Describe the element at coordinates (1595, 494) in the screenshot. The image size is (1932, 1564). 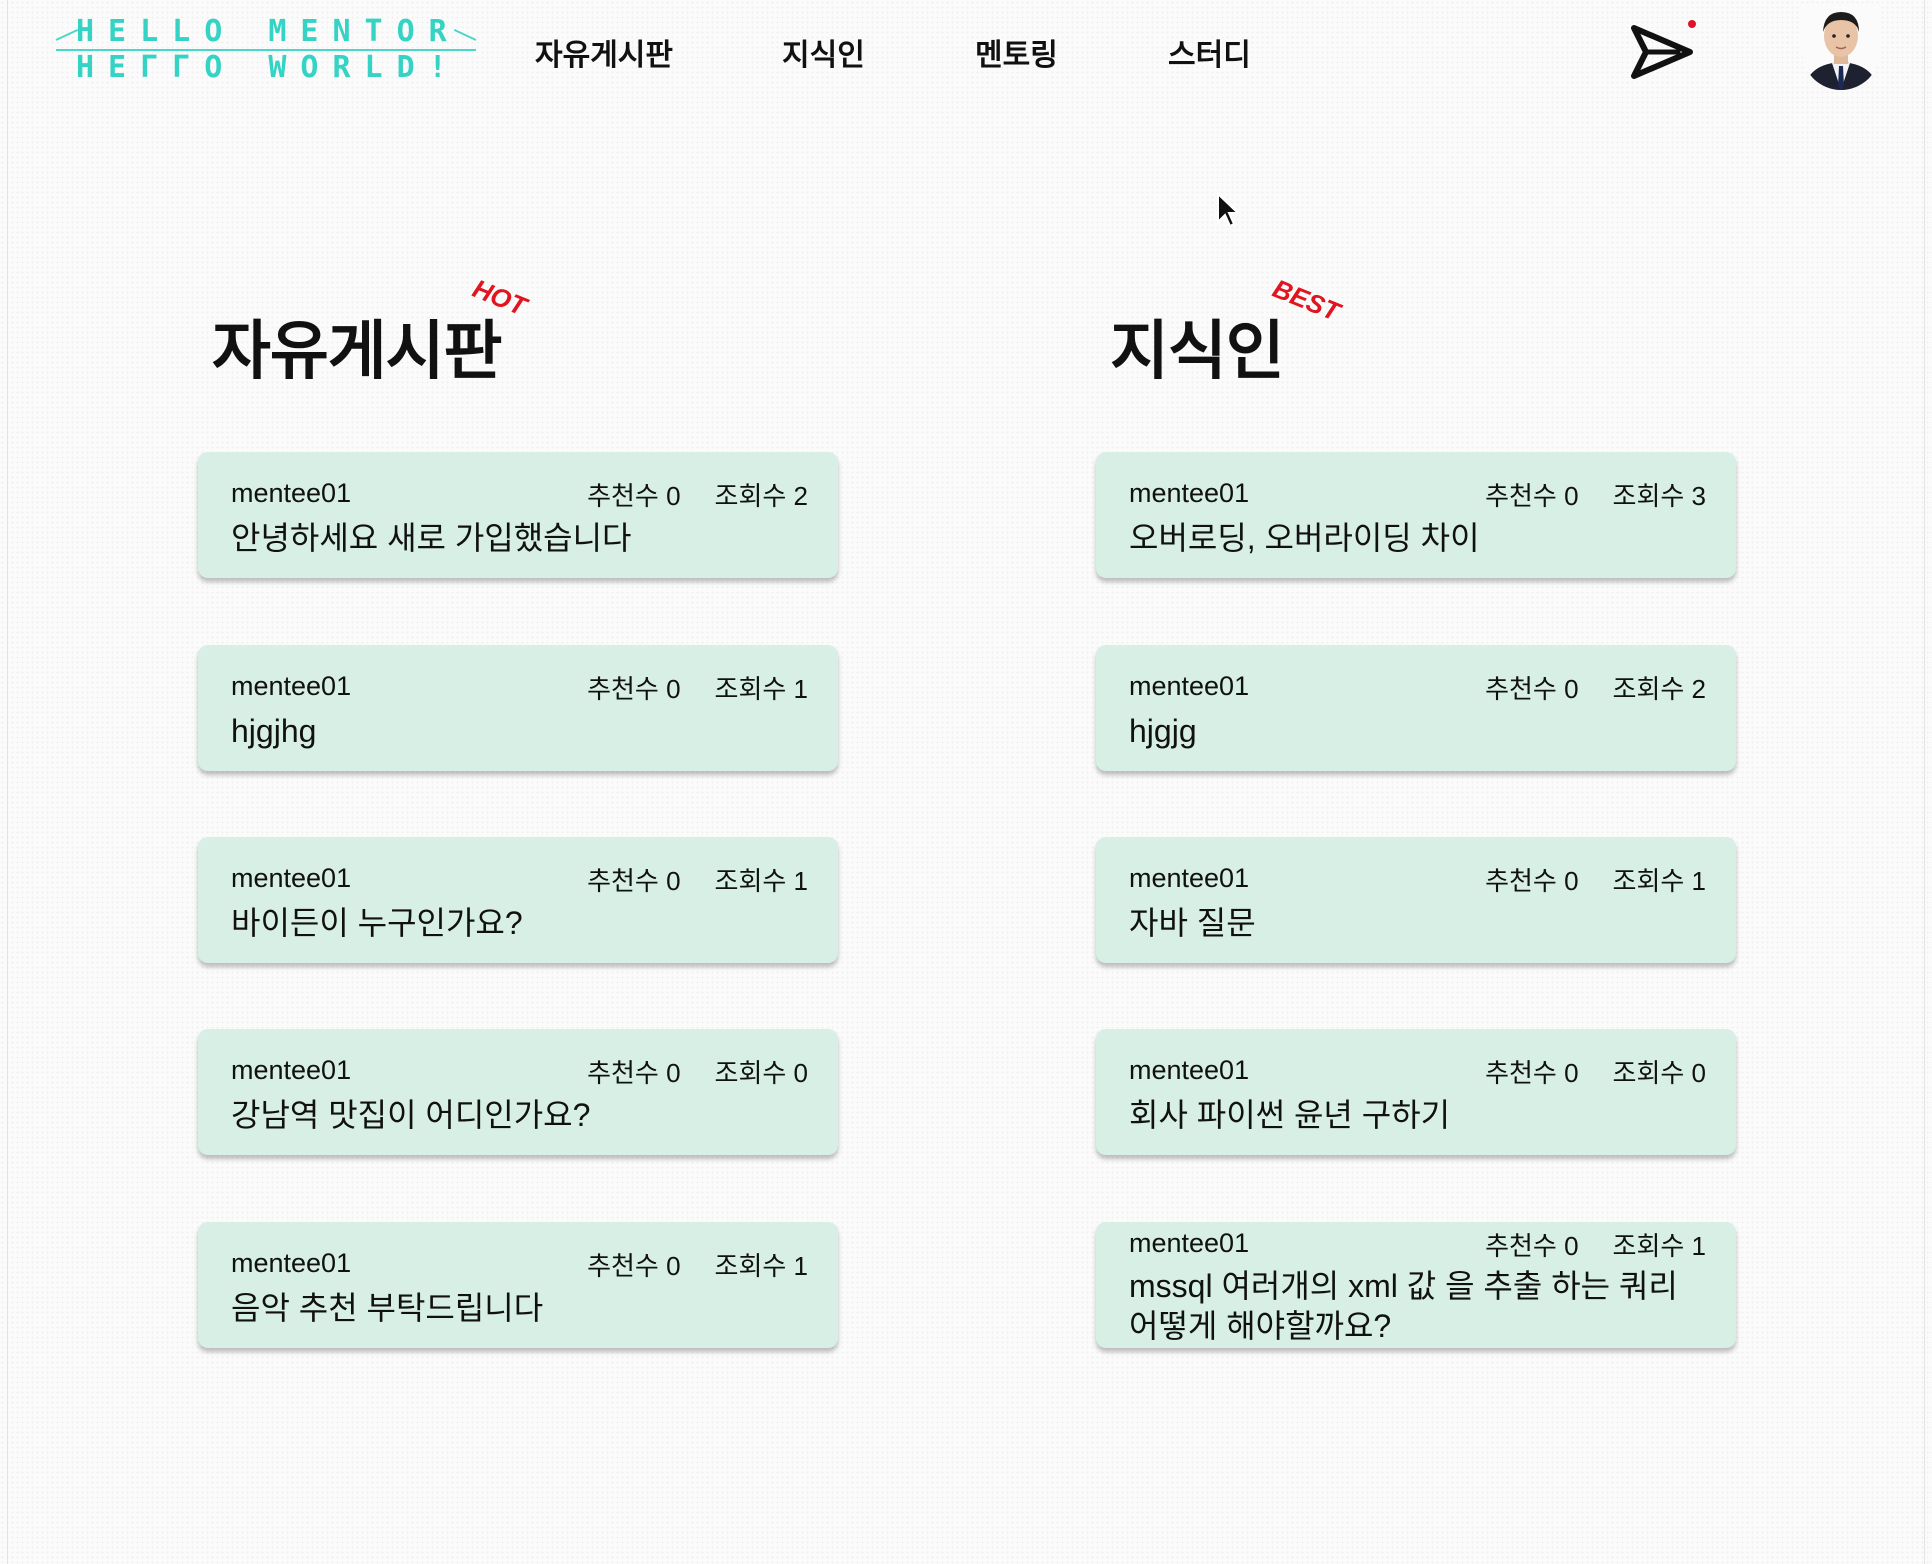
I see `post-stats: 추천수 0 조회수 3` at that location.